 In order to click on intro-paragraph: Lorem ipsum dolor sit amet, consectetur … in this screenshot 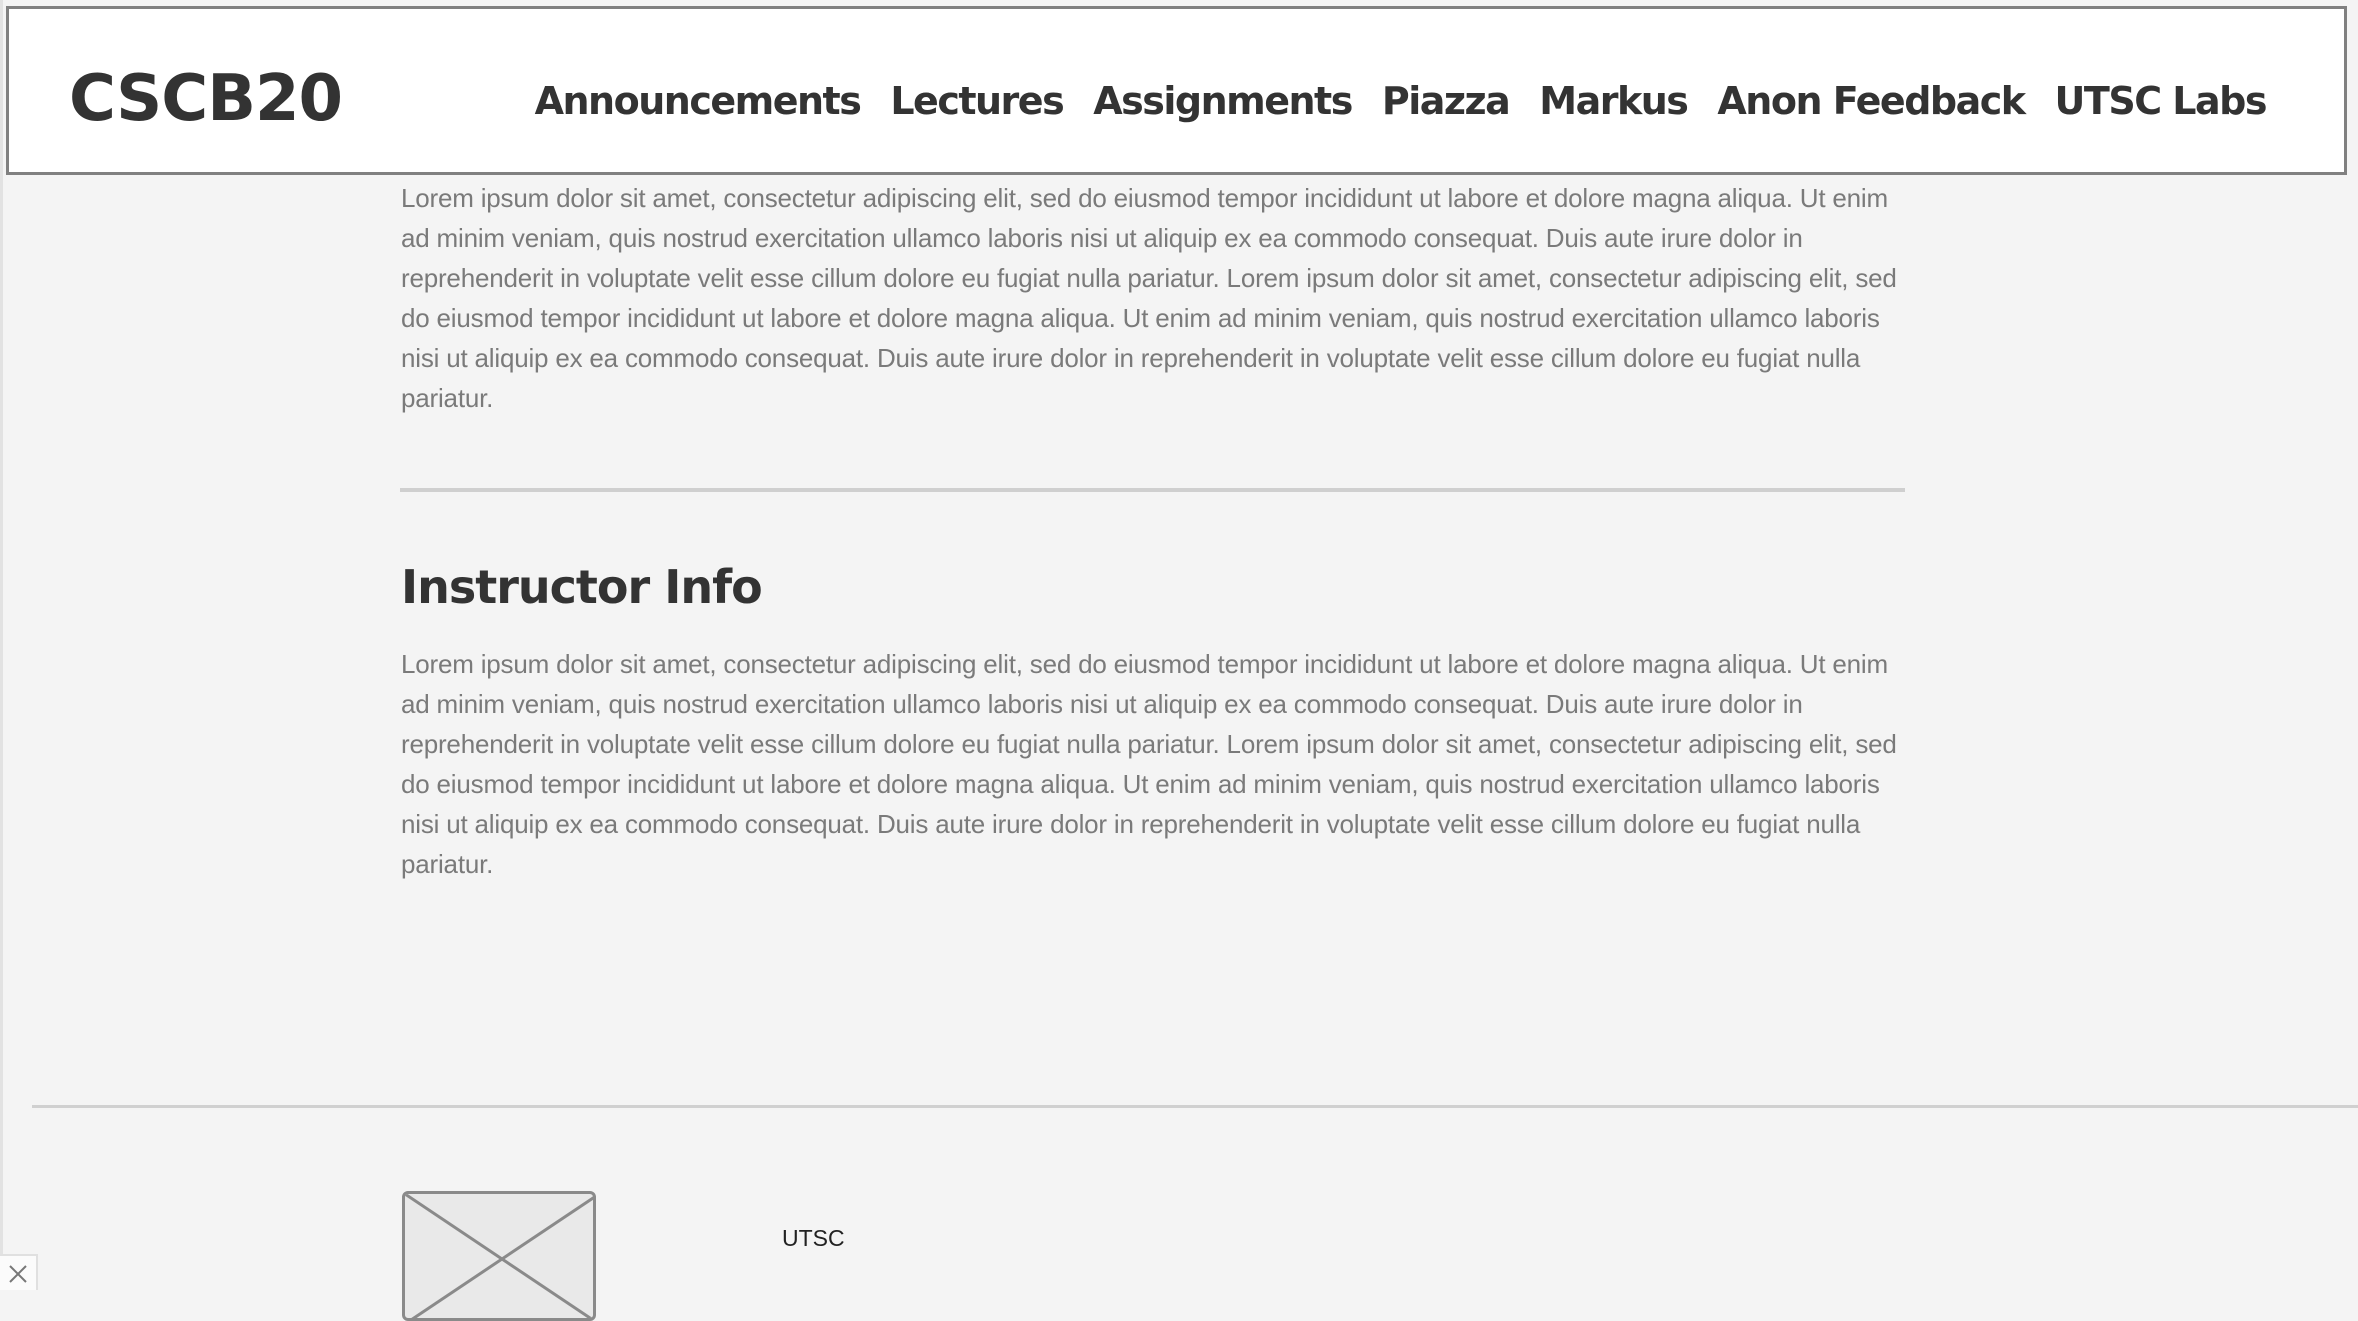, I will do `click(1149, 298)`.